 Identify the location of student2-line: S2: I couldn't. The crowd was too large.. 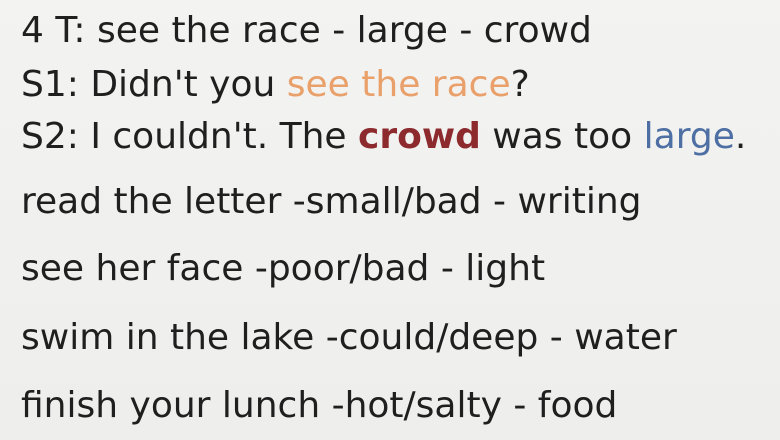
(383, 137).